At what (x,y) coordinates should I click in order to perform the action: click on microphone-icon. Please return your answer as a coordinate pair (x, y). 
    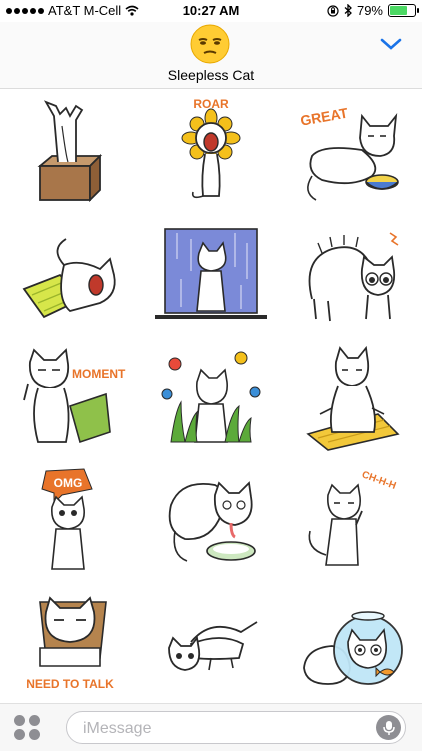
    Looking at the image, I should click on (388, 727).